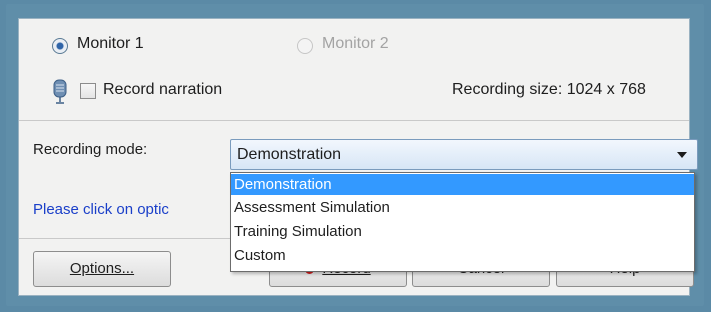  I want to click on recording-mode-value: Demonstration, so click(289, 154).